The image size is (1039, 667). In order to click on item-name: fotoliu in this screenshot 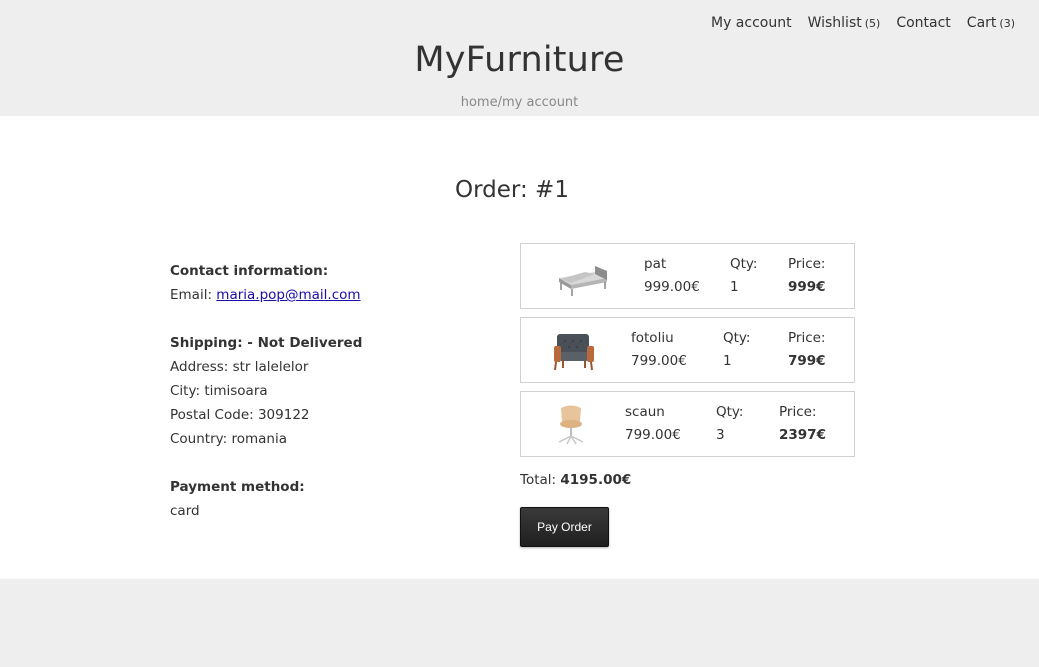, I will do `click(652, 338)`.